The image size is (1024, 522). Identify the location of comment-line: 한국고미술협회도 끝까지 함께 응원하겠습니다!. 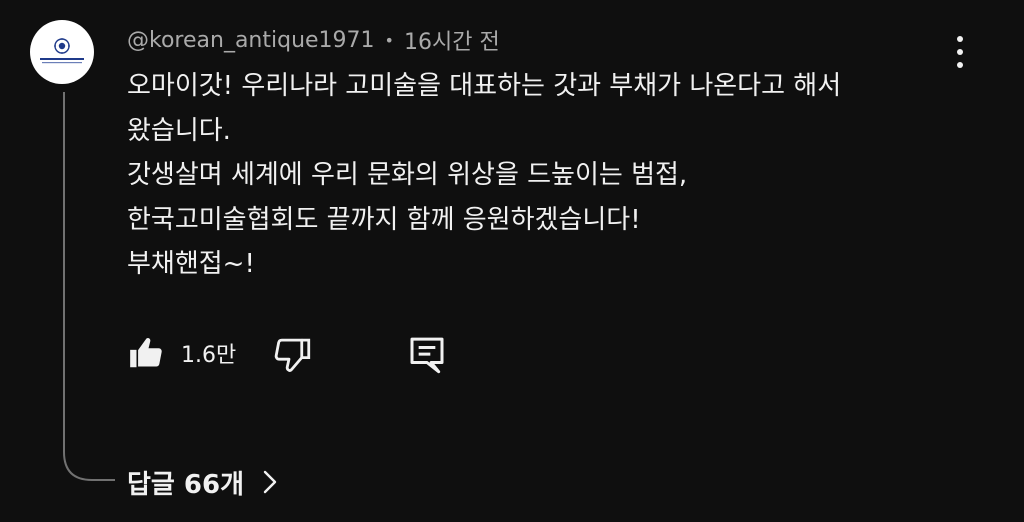
(384, 219).